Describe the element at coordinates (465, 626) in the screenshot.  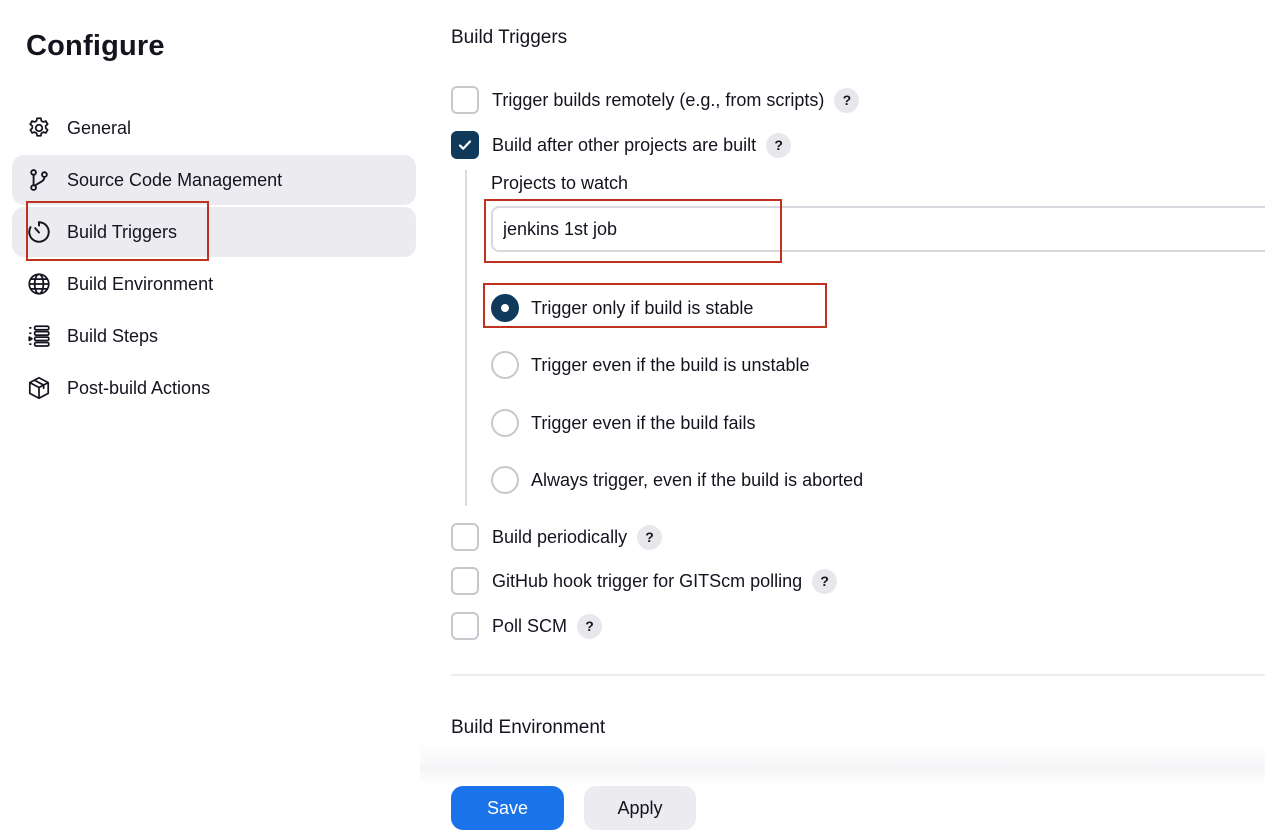
I see `poll-scm-checkbox` at that location.